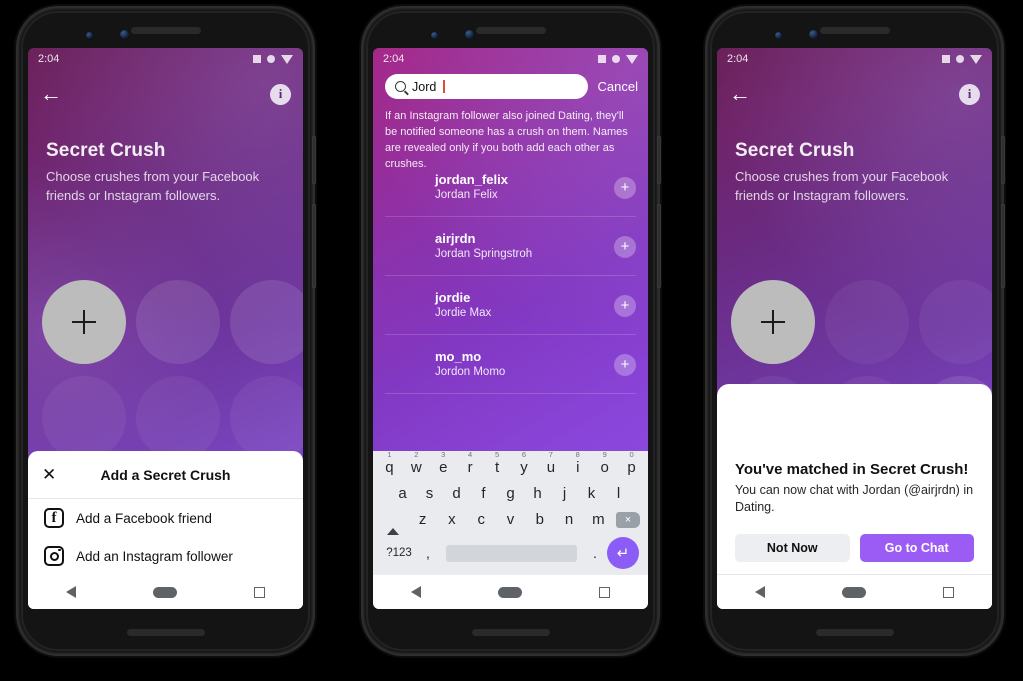  I want to click on front-camera-icon, so click(813, 34).